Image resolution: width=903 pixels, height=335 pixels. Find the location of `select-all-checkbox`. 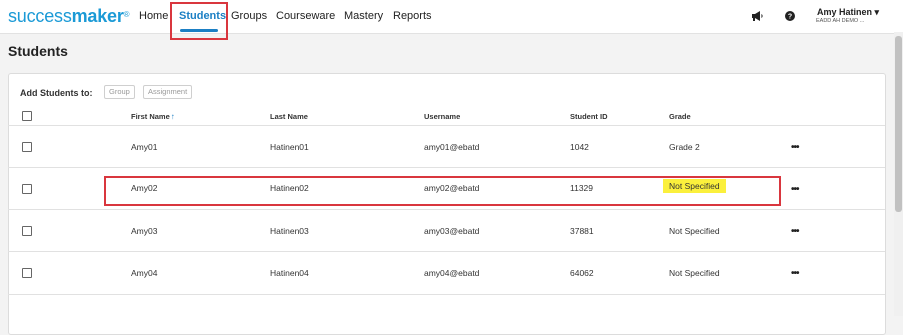

select-all-checkbox is located at coordinates (27, 116).